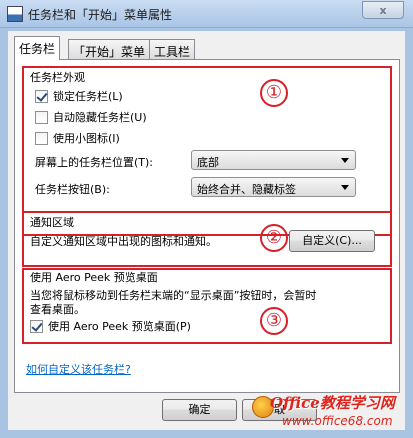  What do you see at coordinates (109, 52) in the screenshot?
I see `tab-label: 「开始」菜单` at bounding box center [109, 52].